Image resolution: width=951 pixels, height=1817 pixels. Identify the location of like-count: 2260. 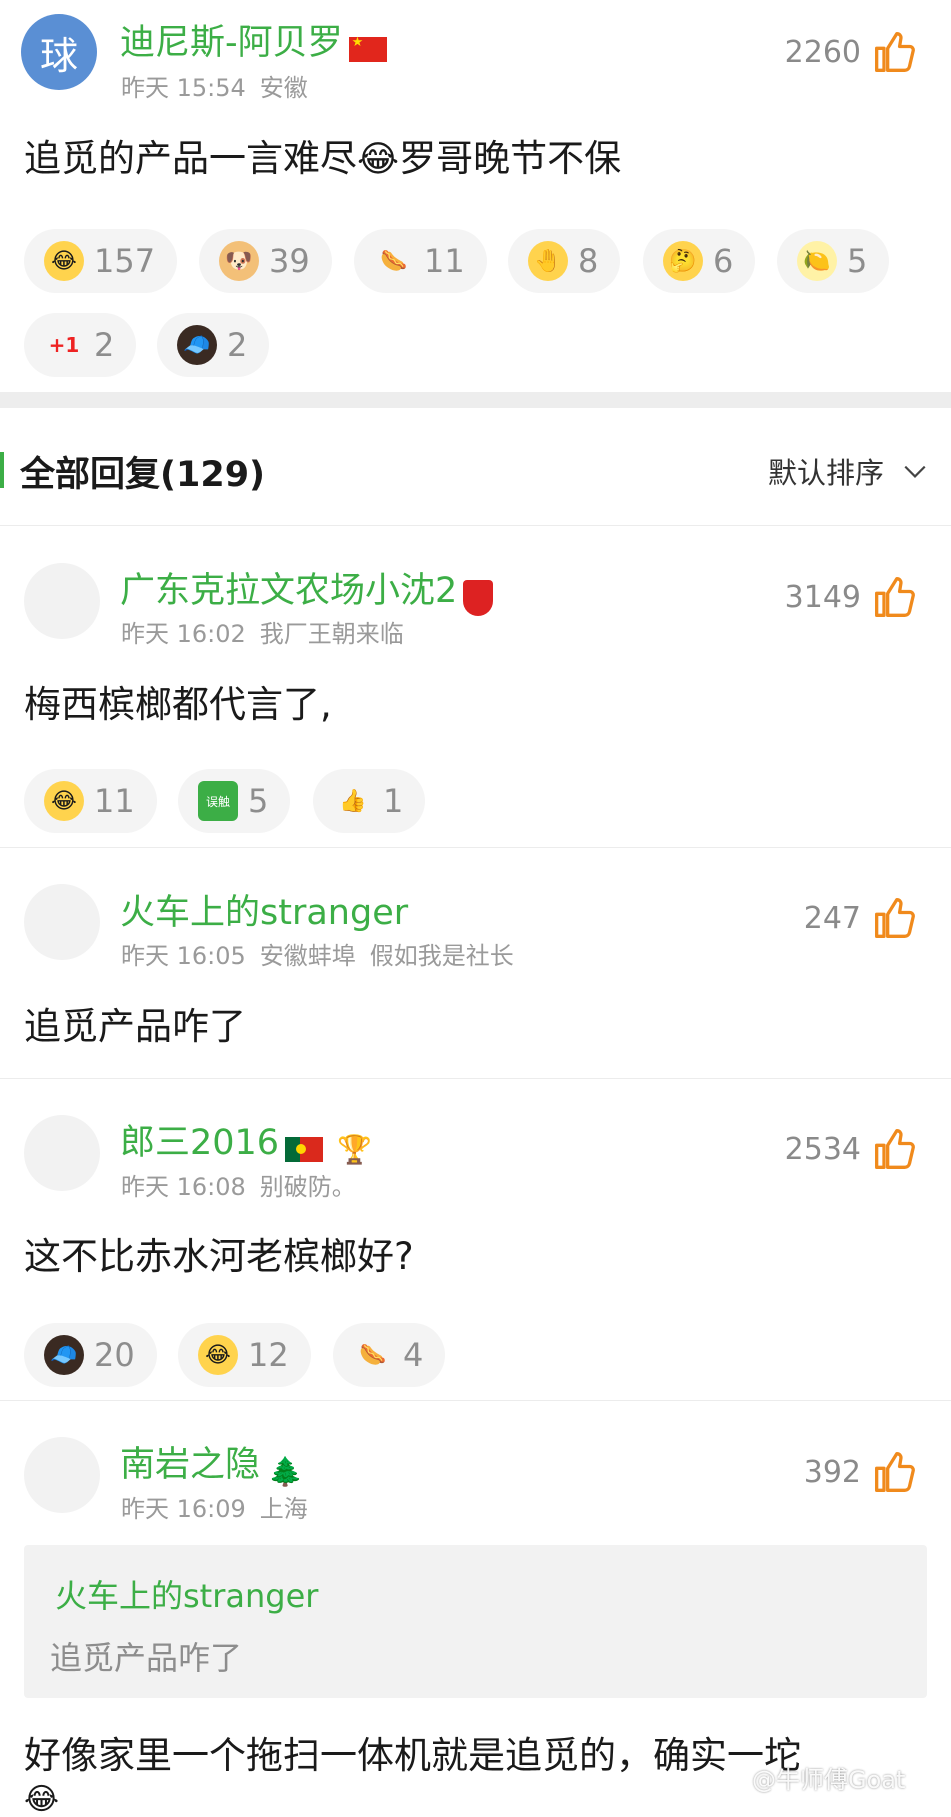
(822, 52).